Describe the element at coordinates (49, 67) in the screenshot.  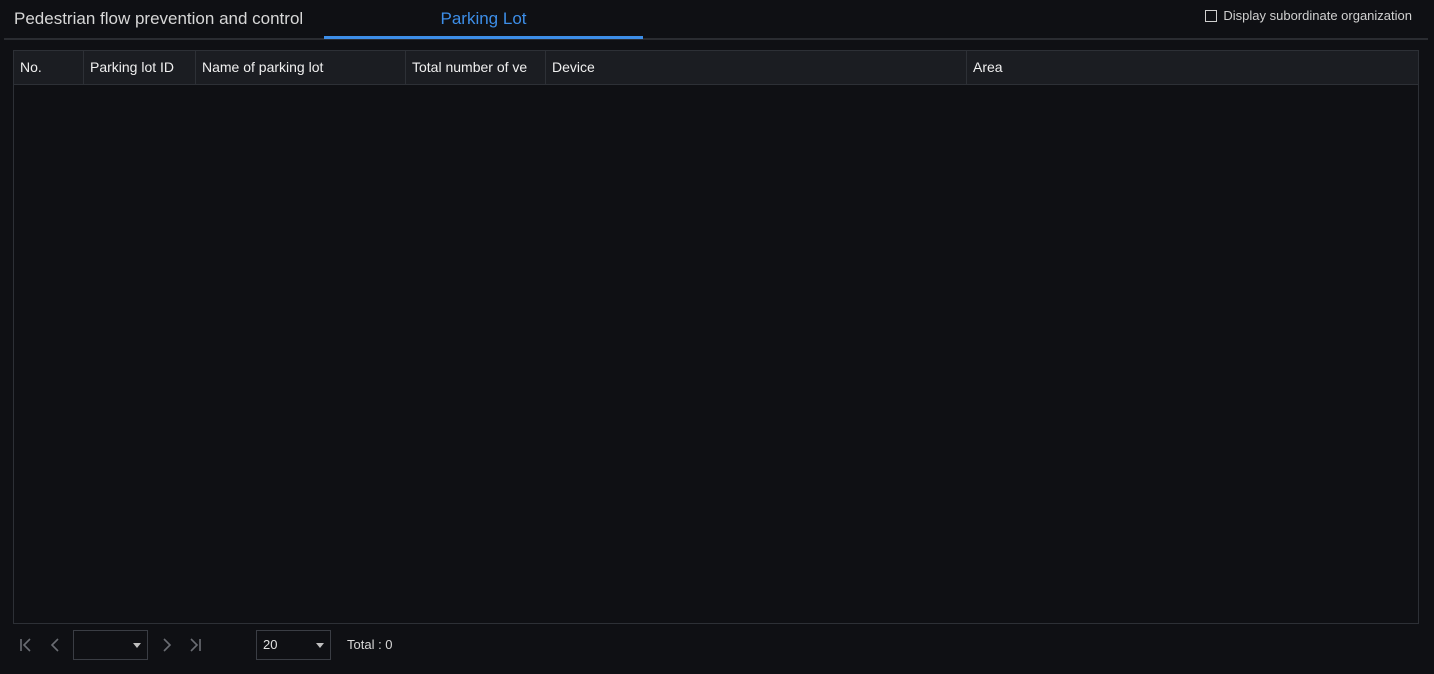
I see `column-header-no: No.` at that location.